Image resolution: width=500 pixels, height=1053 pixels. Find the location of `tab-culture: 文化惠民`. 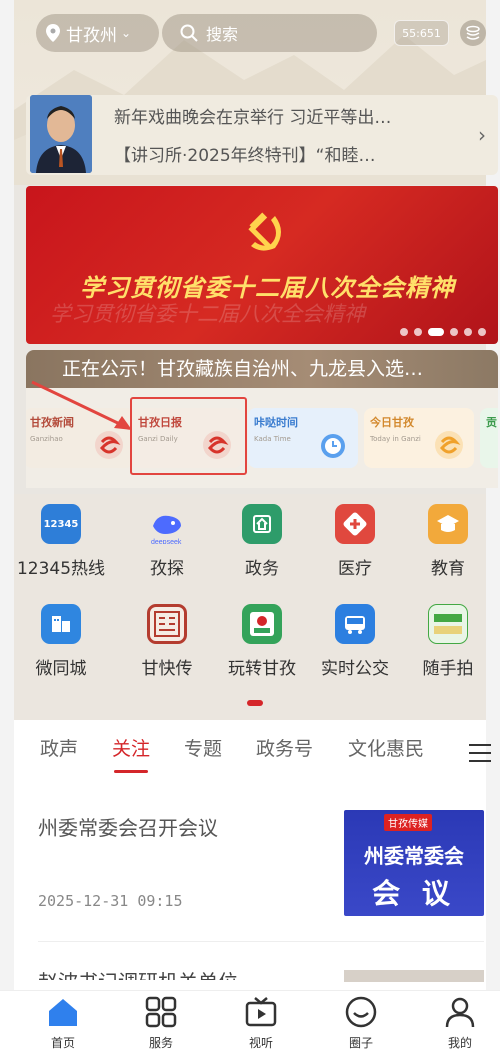

tab-culture: 文化惠民 is located at coordinates (386, 747).